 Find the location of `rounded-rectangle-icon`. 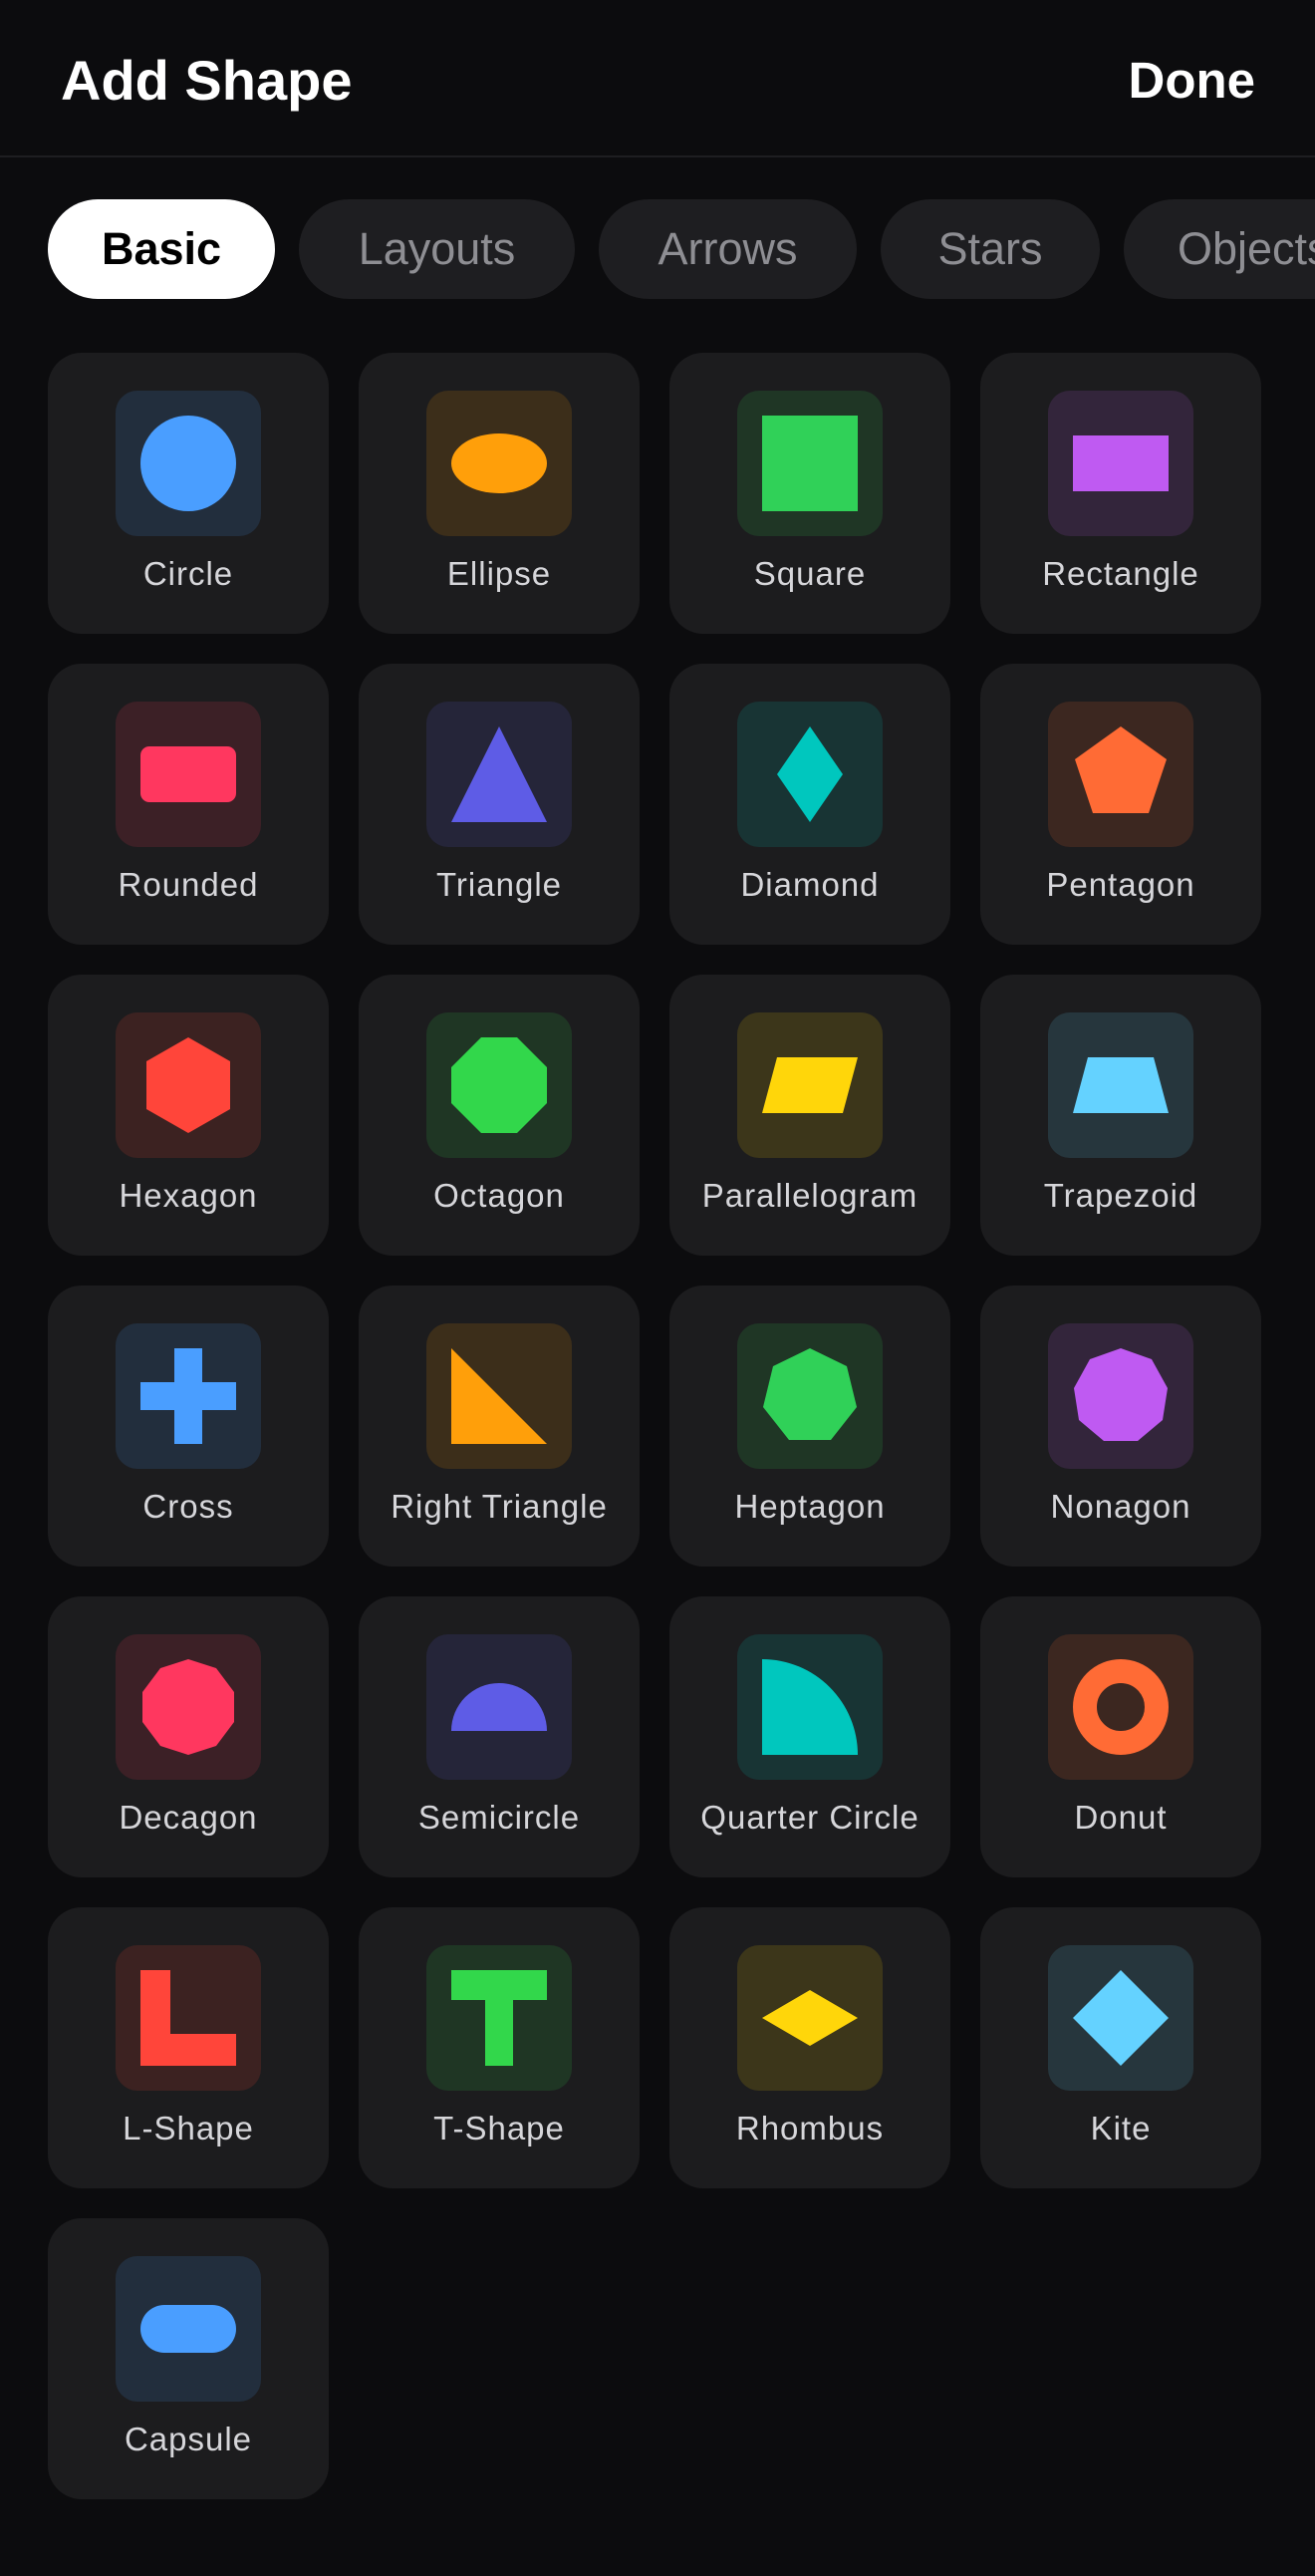

rounded-rectangle-icon is located at coordinates (188, 774).